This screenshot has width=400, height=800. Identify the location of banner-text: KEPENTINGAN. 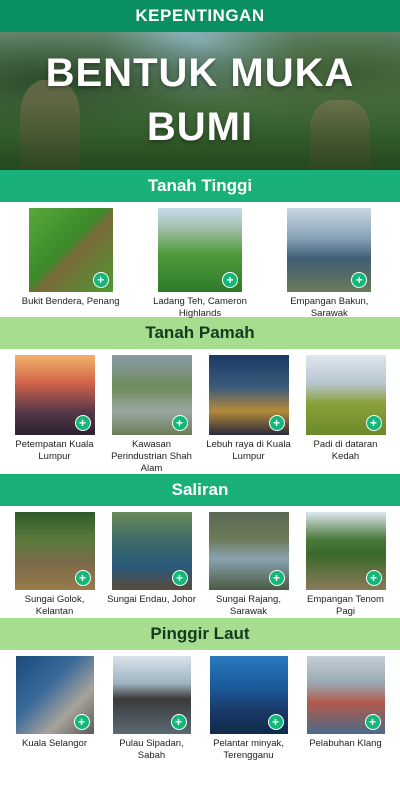
(200, 15).